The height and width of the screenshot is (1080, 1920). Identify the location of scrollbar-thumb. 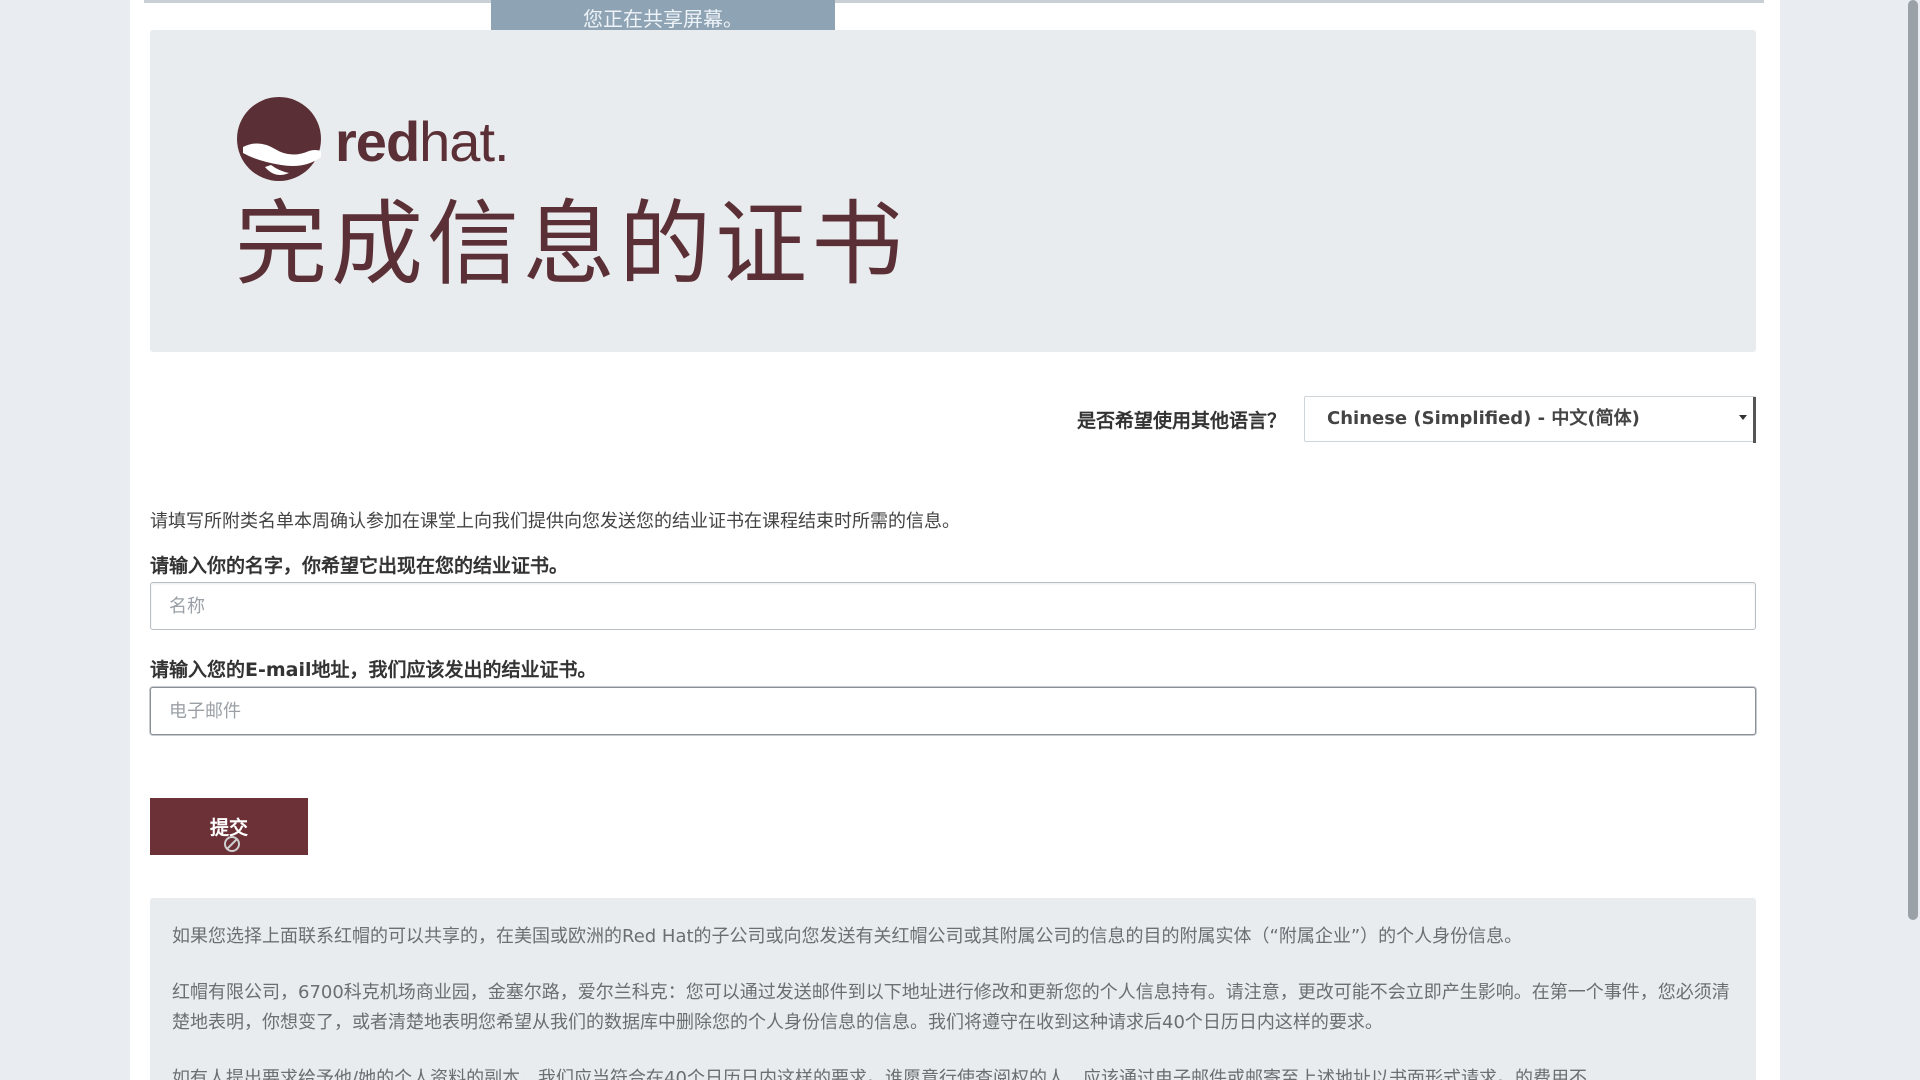
(1913, 460).